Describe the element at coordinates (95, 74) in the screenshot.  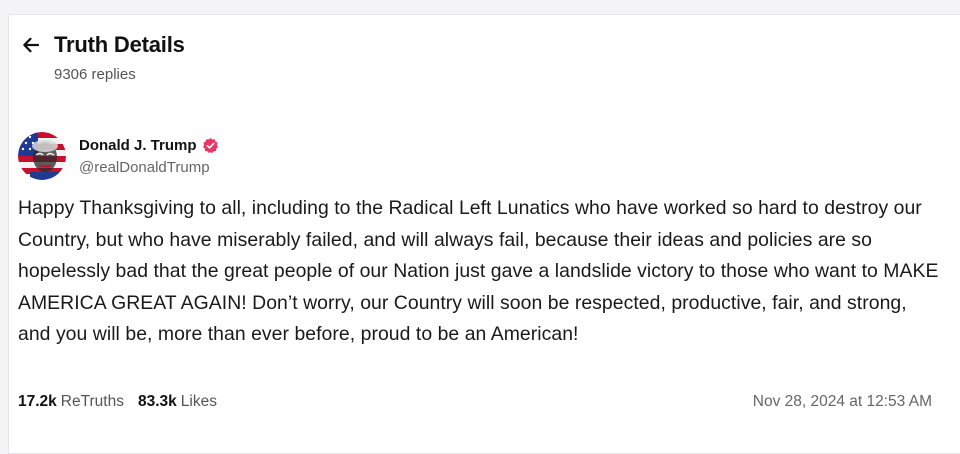
I see `replies-count: 9306 replies` at that location.